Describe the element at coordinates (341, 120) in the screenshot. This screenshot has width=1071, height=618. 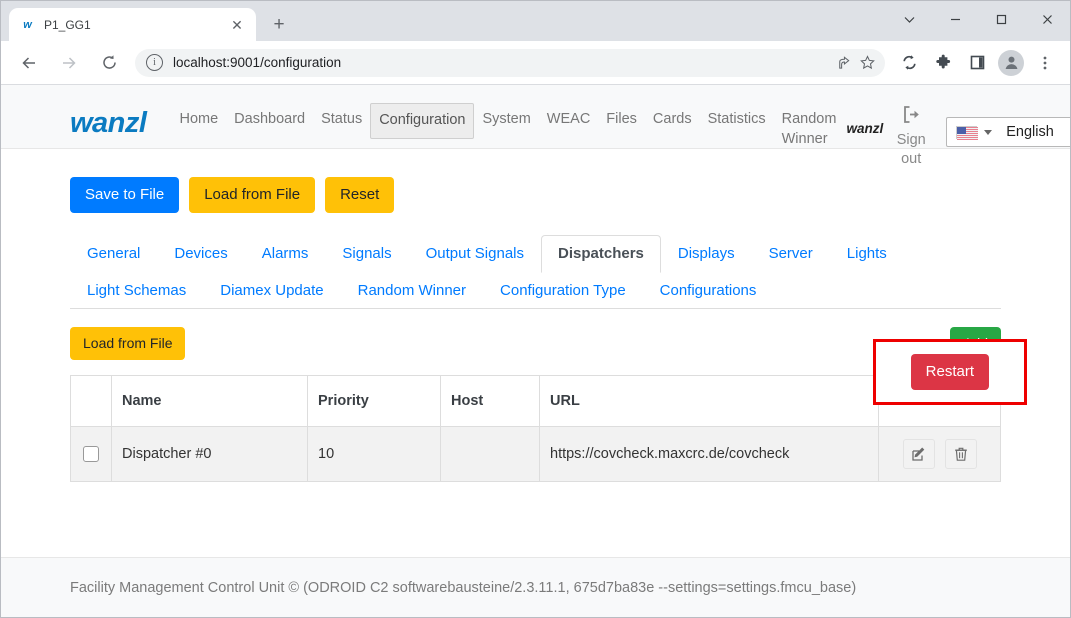
I see `nav-item-status: Status` at that location.